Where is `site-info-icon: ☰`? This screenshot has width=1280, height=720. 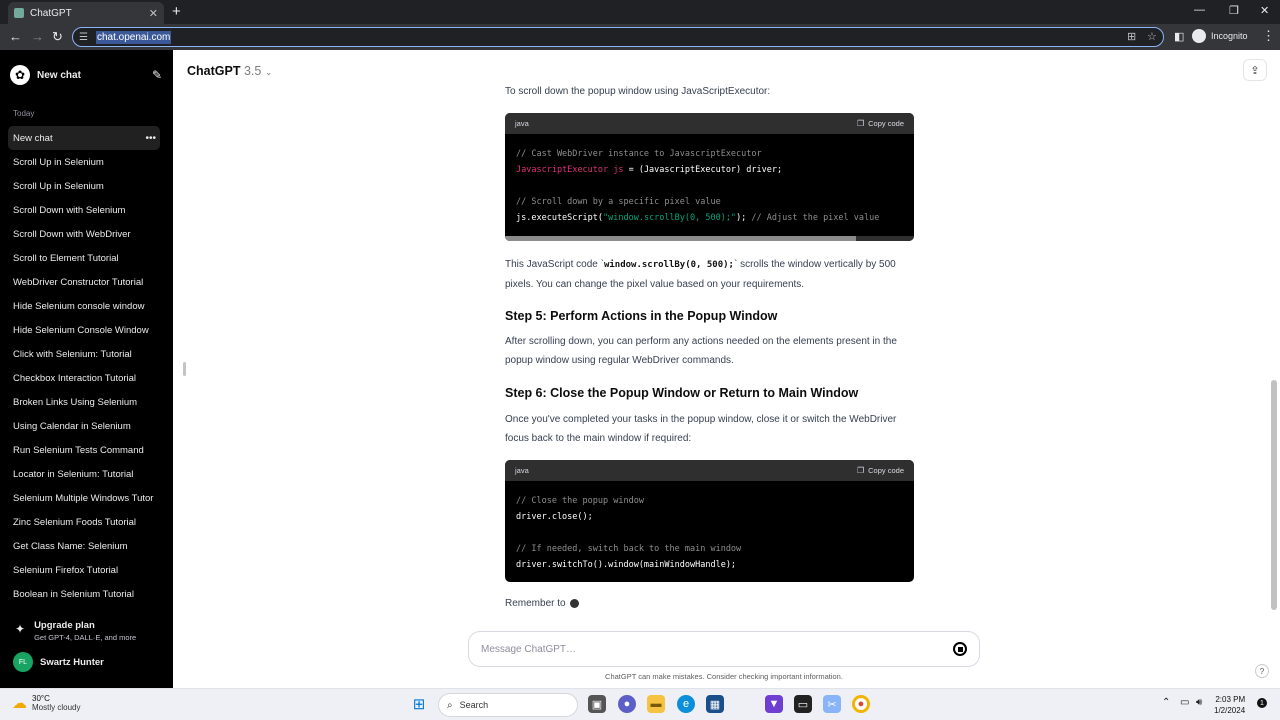 site-info-icon: ☰ is located at coordinates (83, 37).